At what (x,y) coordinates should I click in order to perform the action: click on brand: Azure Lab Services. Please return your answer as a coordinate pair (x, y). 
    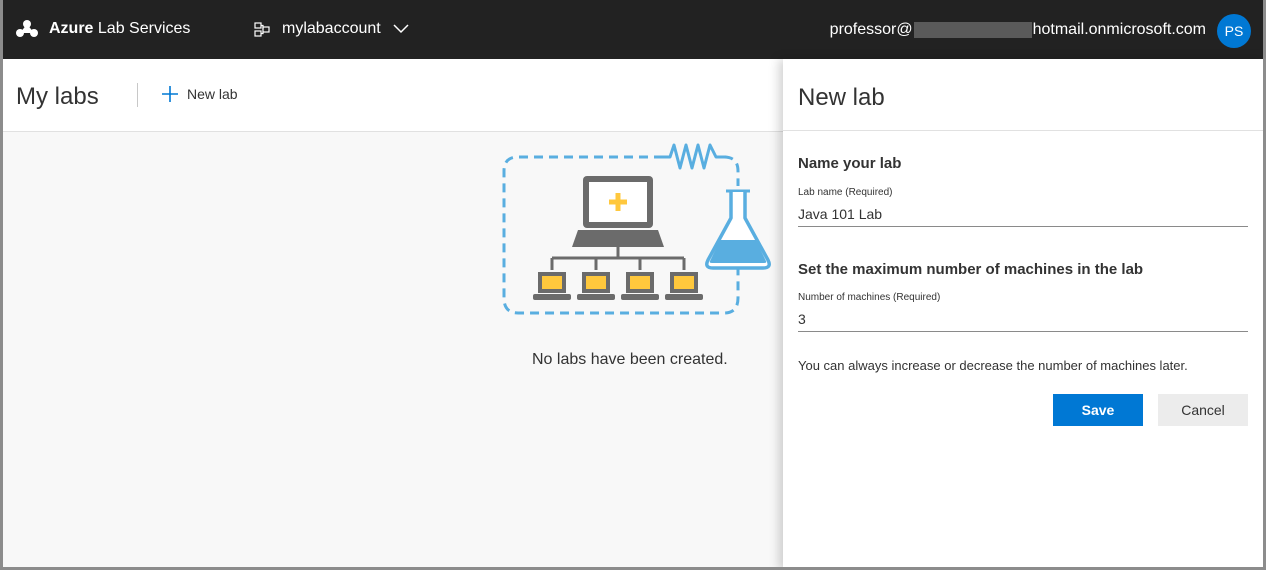
    Looking at the image, I should click on (103, 29).